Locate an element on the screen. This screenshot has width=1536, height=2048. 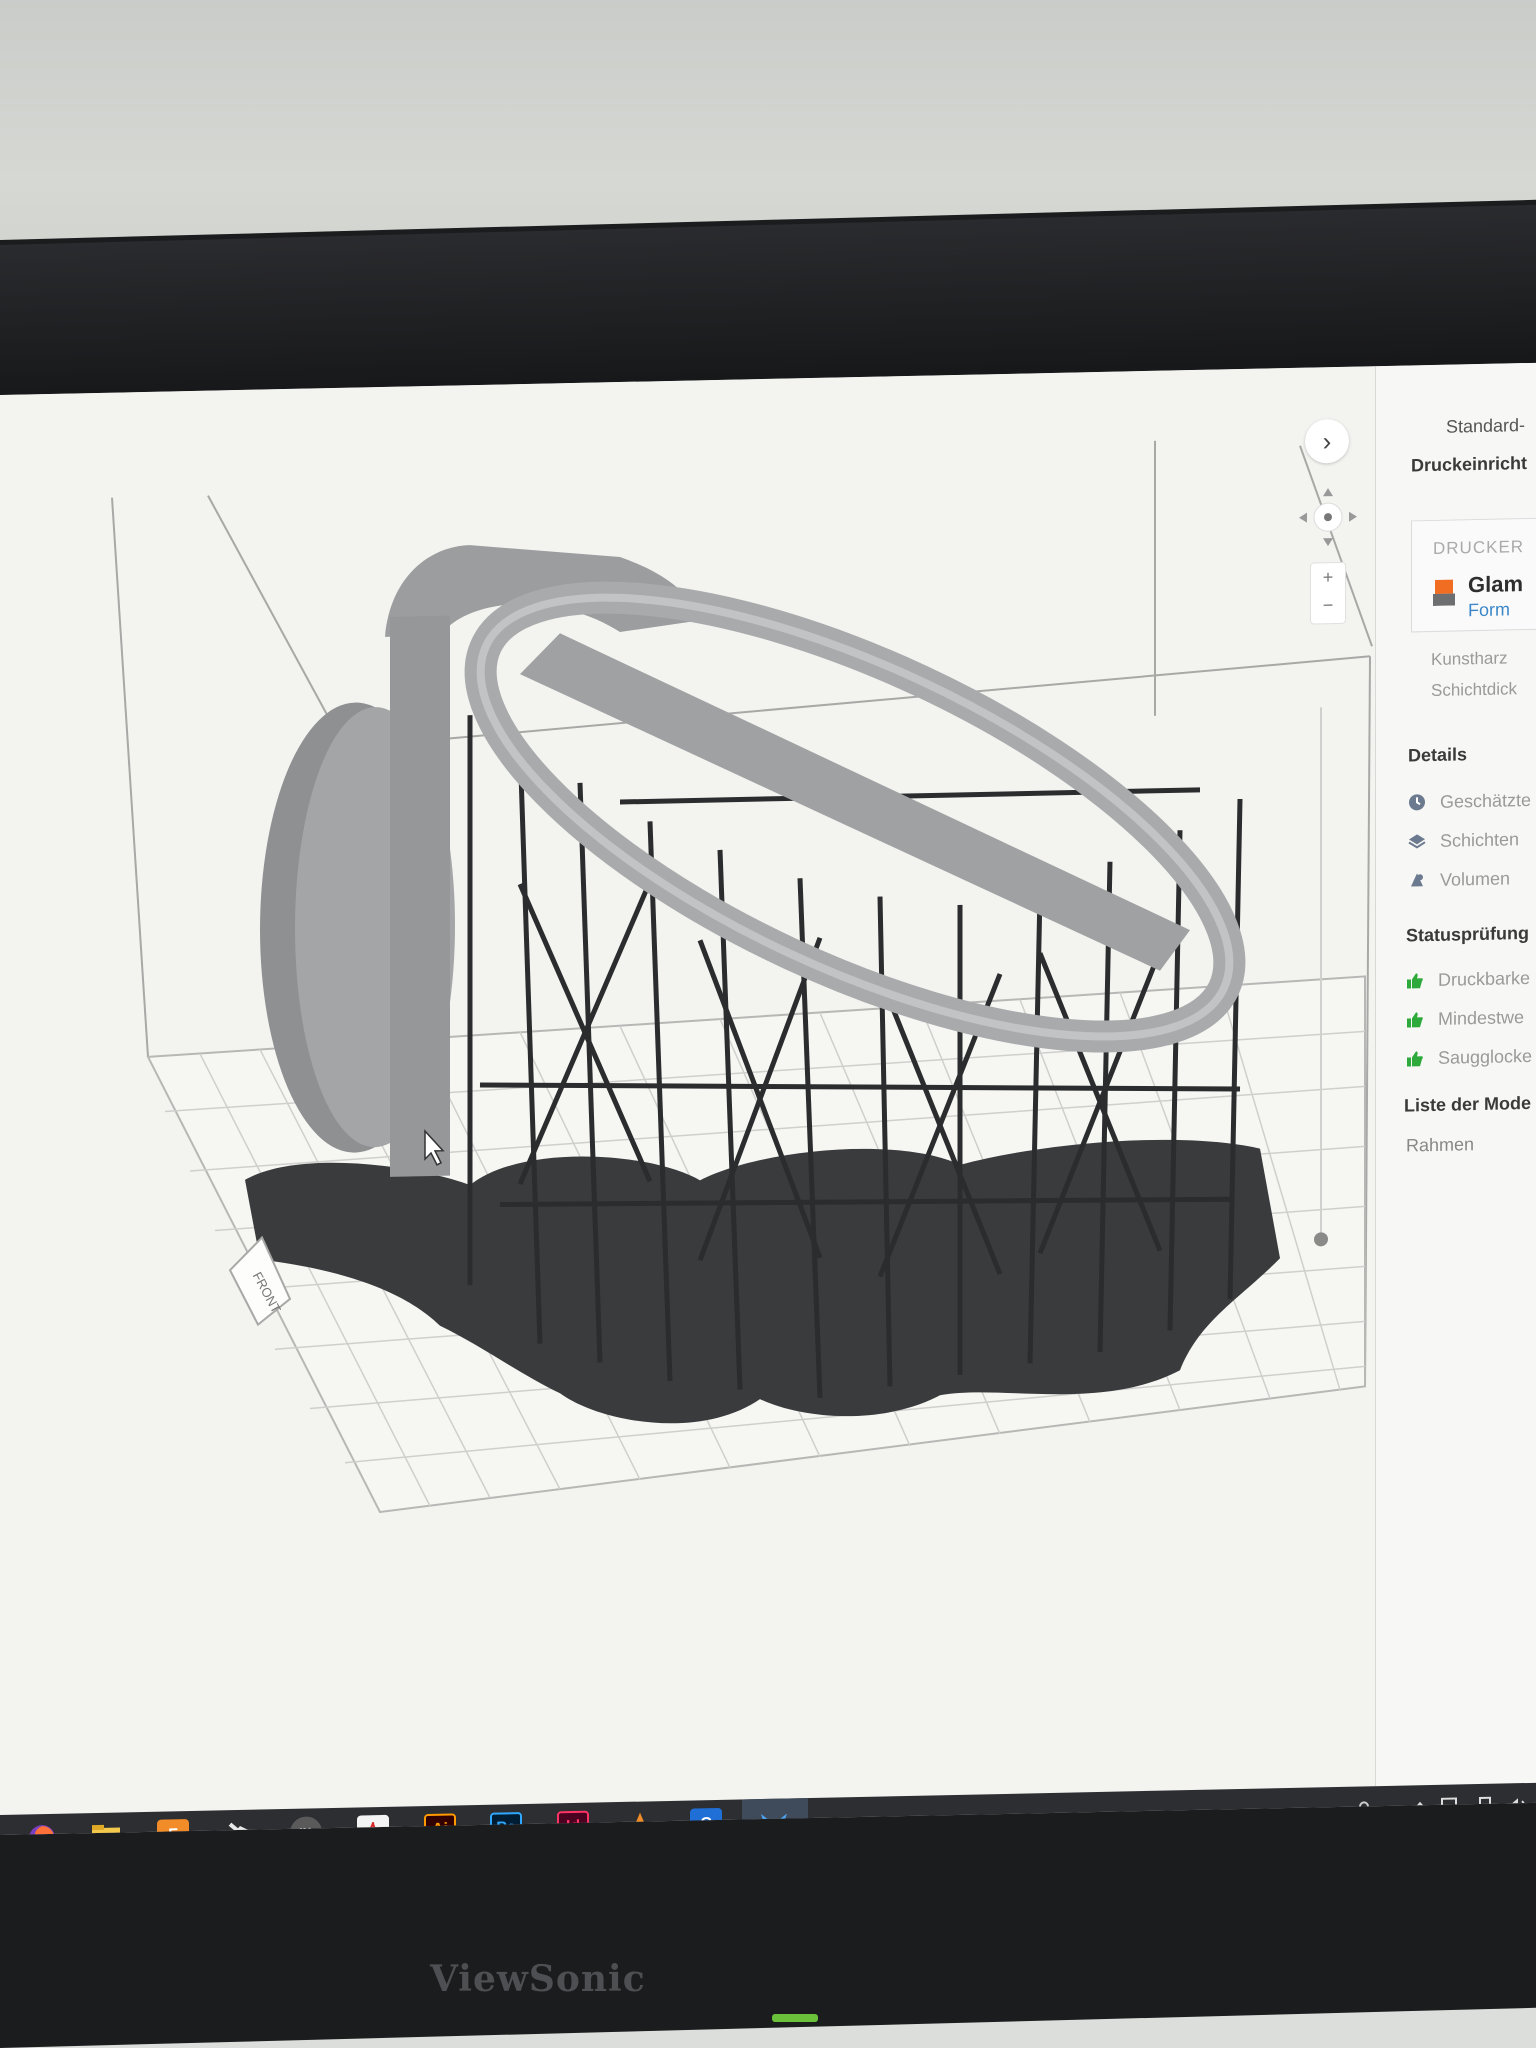
cup-check-label: Saugglocke is located at coordinates (1485, 1056).